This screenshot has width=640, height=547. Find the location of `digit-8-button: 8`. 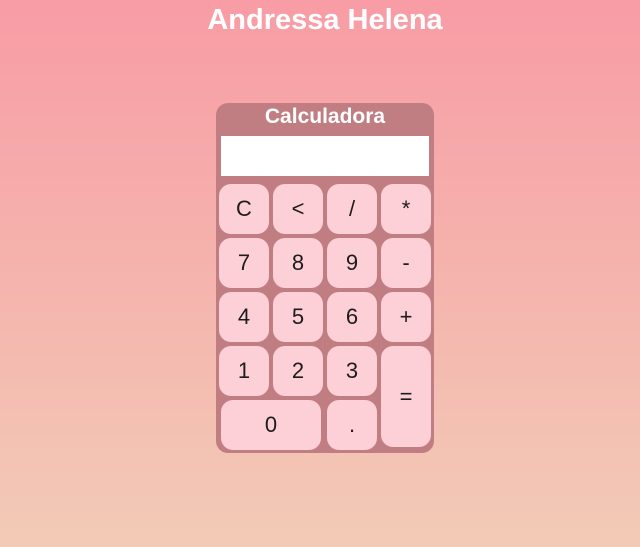

digit-8-button: 8 is located at coordinates (298, 263).